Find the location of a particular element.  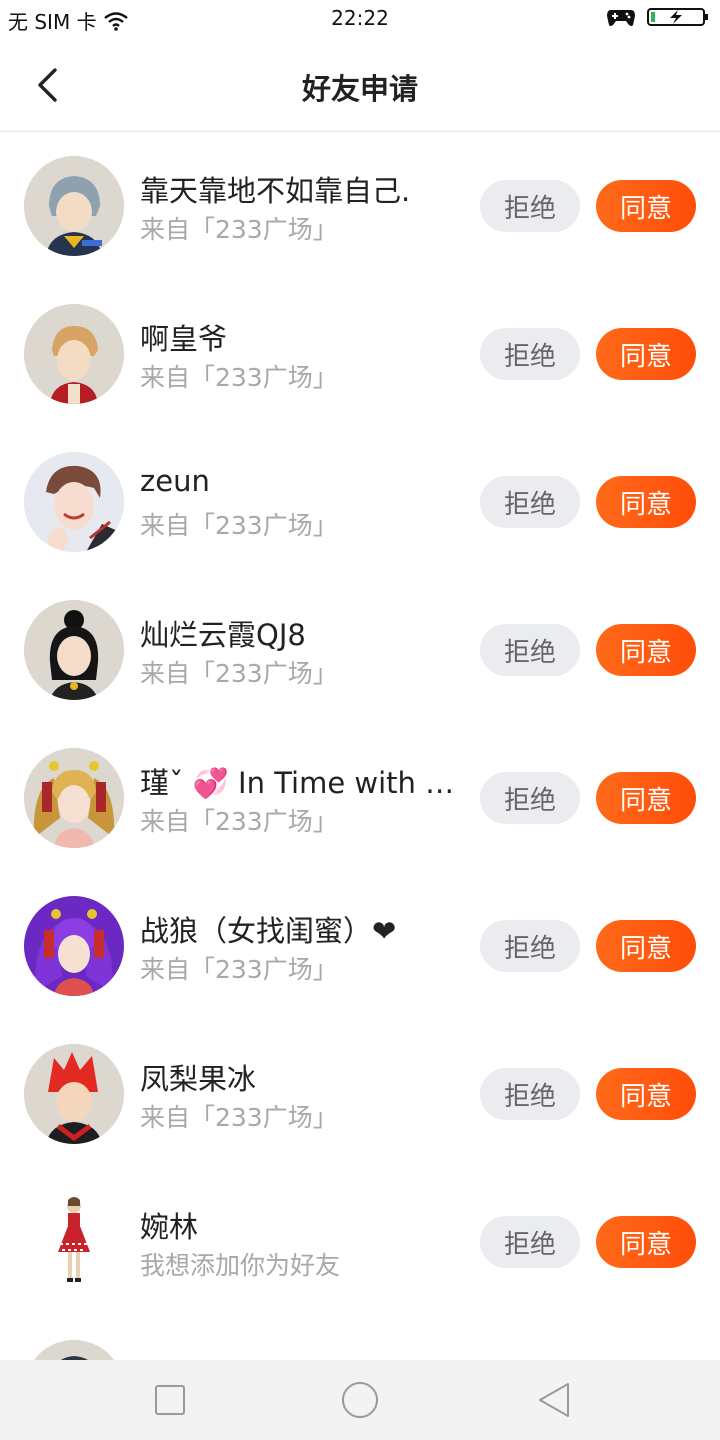

request-name: 靠天靠地不如靠自己. is located at coordinates (275, 191).